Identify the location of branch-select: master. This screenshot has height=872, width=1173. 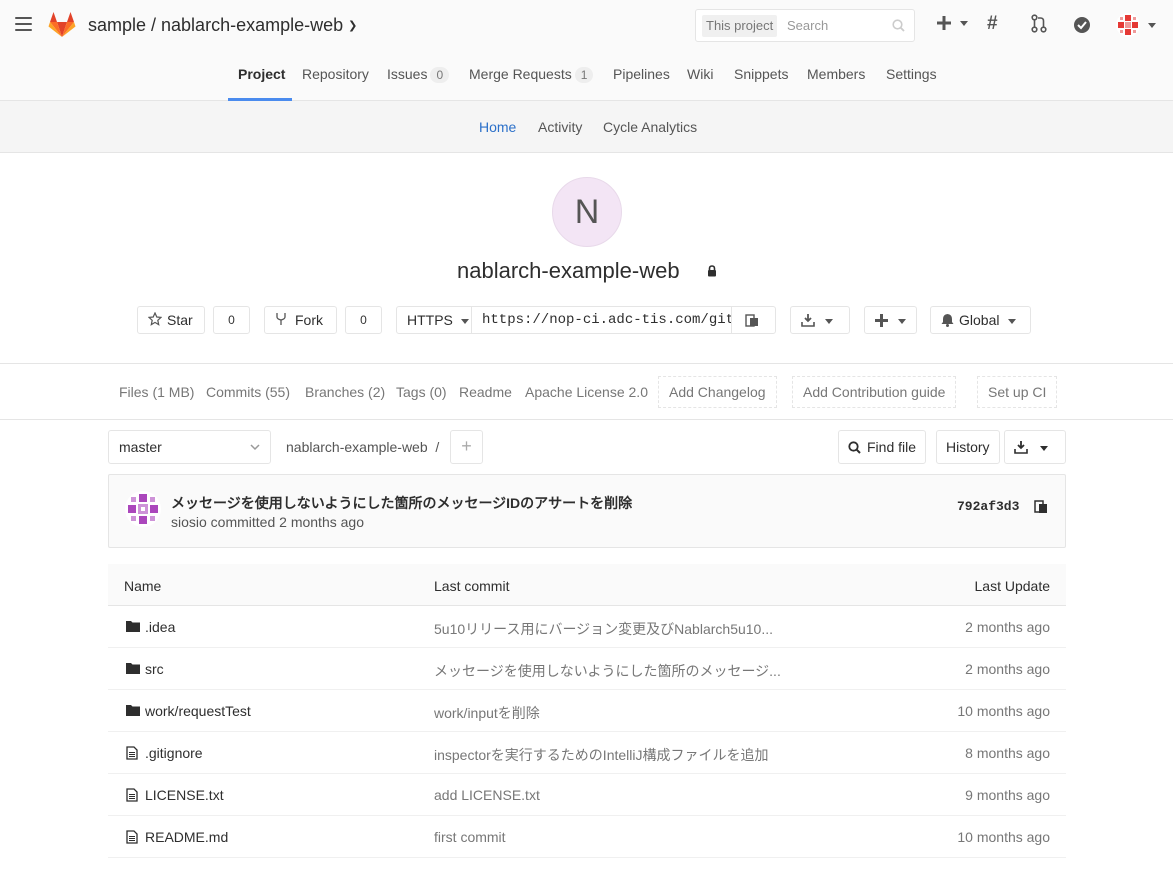
(189, 447).